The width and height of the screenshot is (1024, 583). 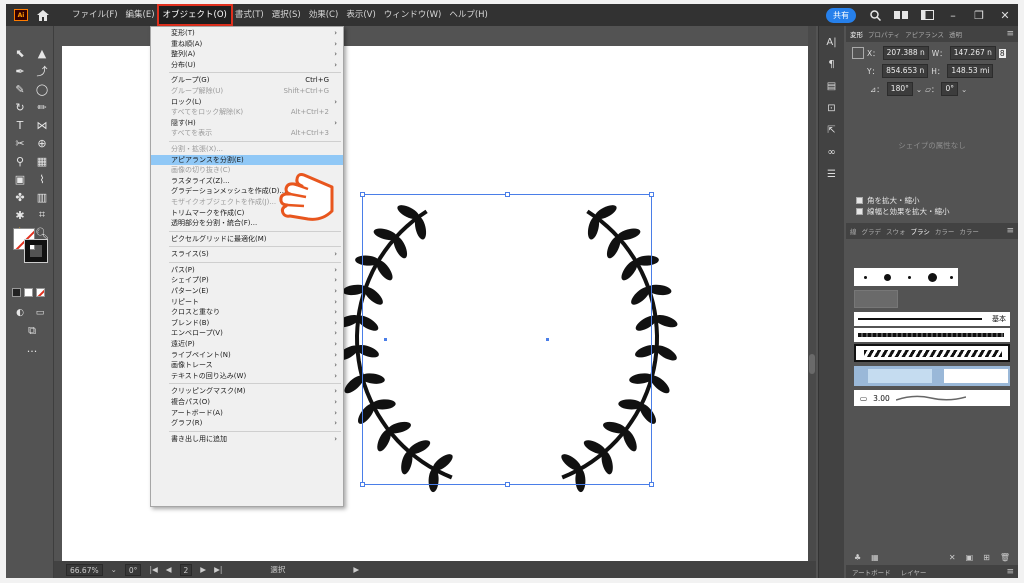 What do you see at coordinates (203, 569) in the screenshot?
I see `next-artboard-icon: ▶` at bounding box center [203, 569].